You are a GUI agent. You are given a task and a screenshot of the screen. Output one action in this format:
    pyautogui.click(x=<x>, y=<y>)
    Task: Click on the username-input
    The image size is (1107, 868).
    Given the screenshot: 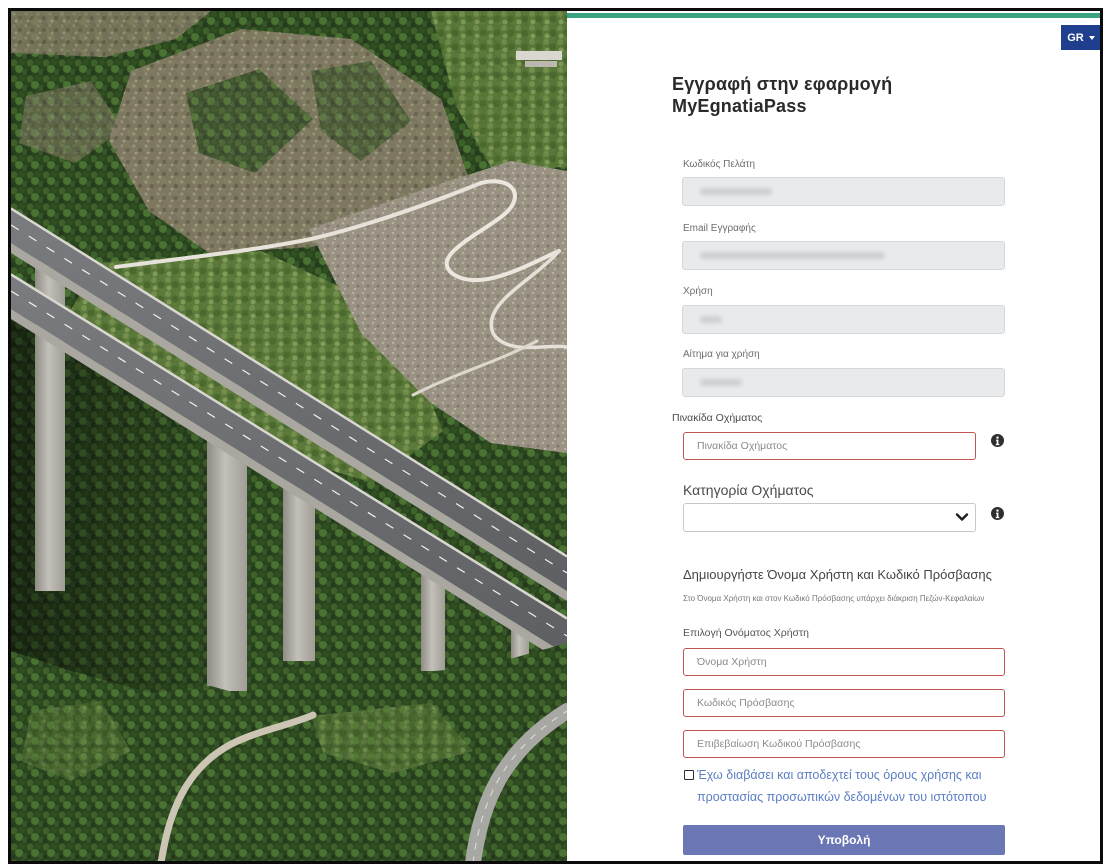 What is the action you would take?
    pyautogui.click(x=844, y=662)
    